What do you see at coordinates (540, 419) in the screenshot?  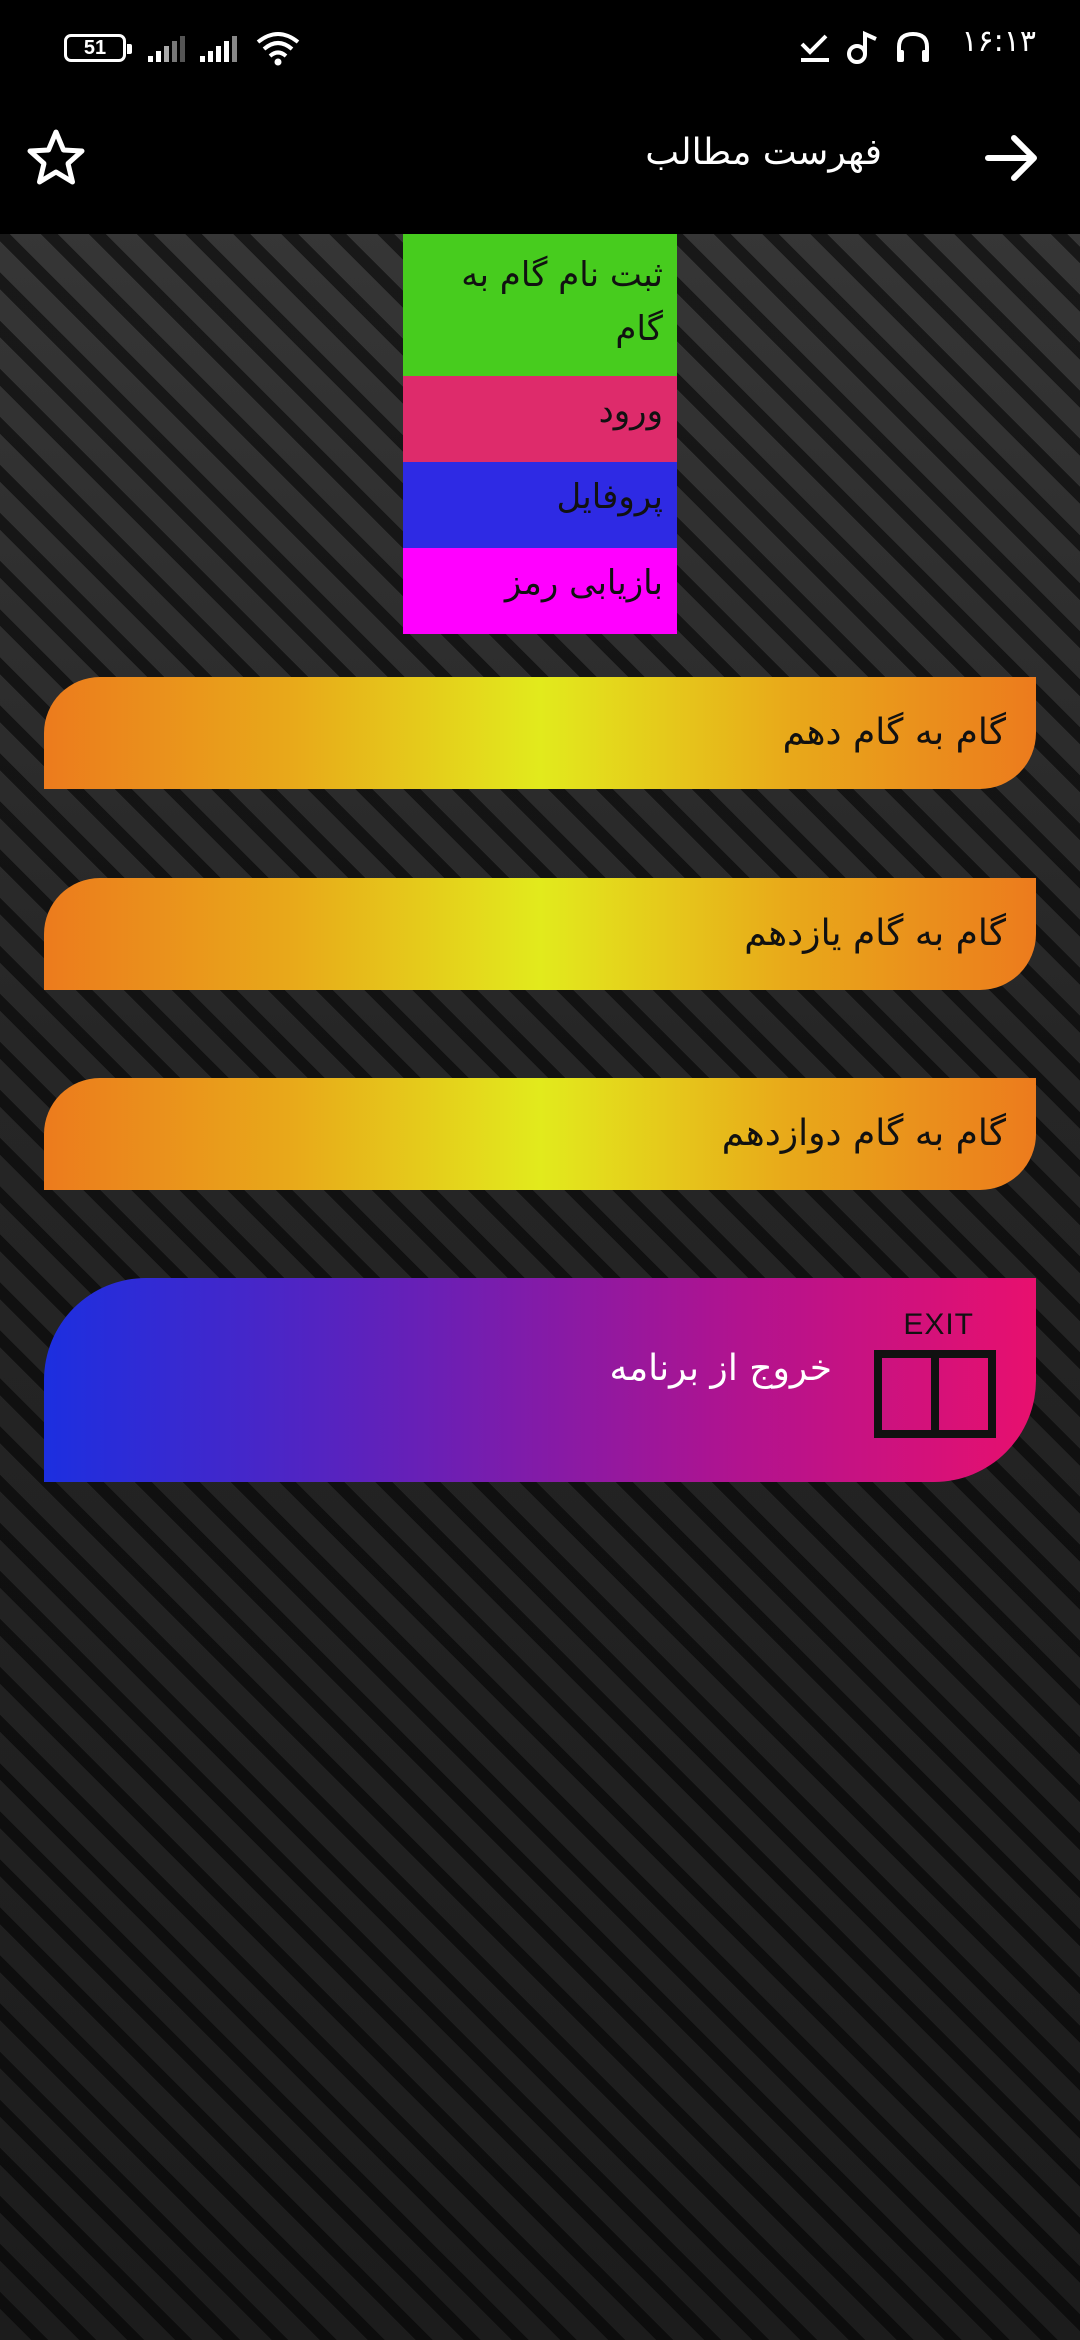 I see `menu-item-login: ورود` at bounding box center [540, 419].